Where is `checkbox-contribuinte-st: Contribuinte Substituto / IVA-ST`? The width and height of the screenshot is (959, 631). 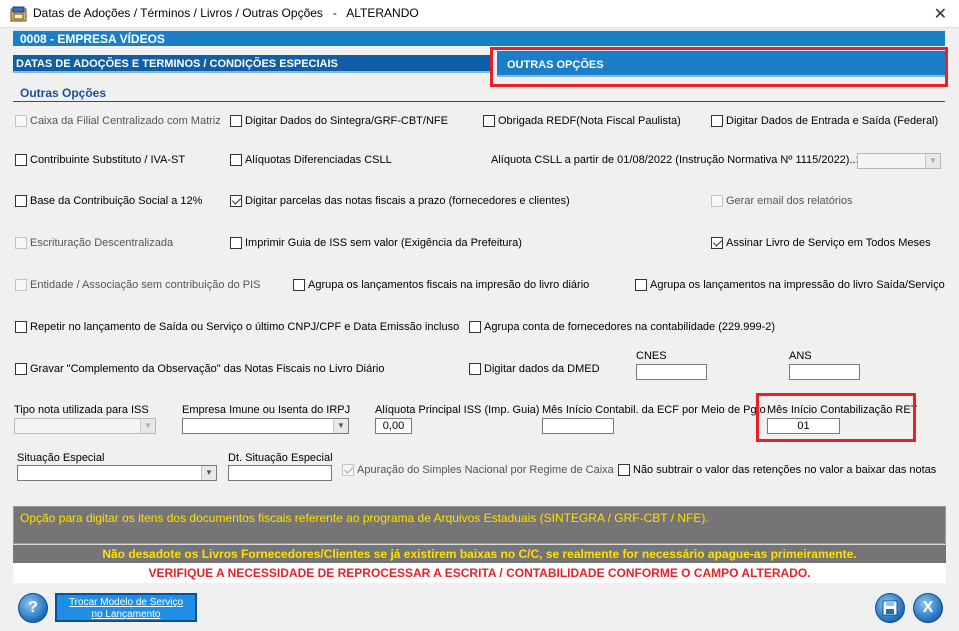 checkbox-contribuinte-st: Contribuinte Substituto / IVA-ST is located at coordinates (100, 160).